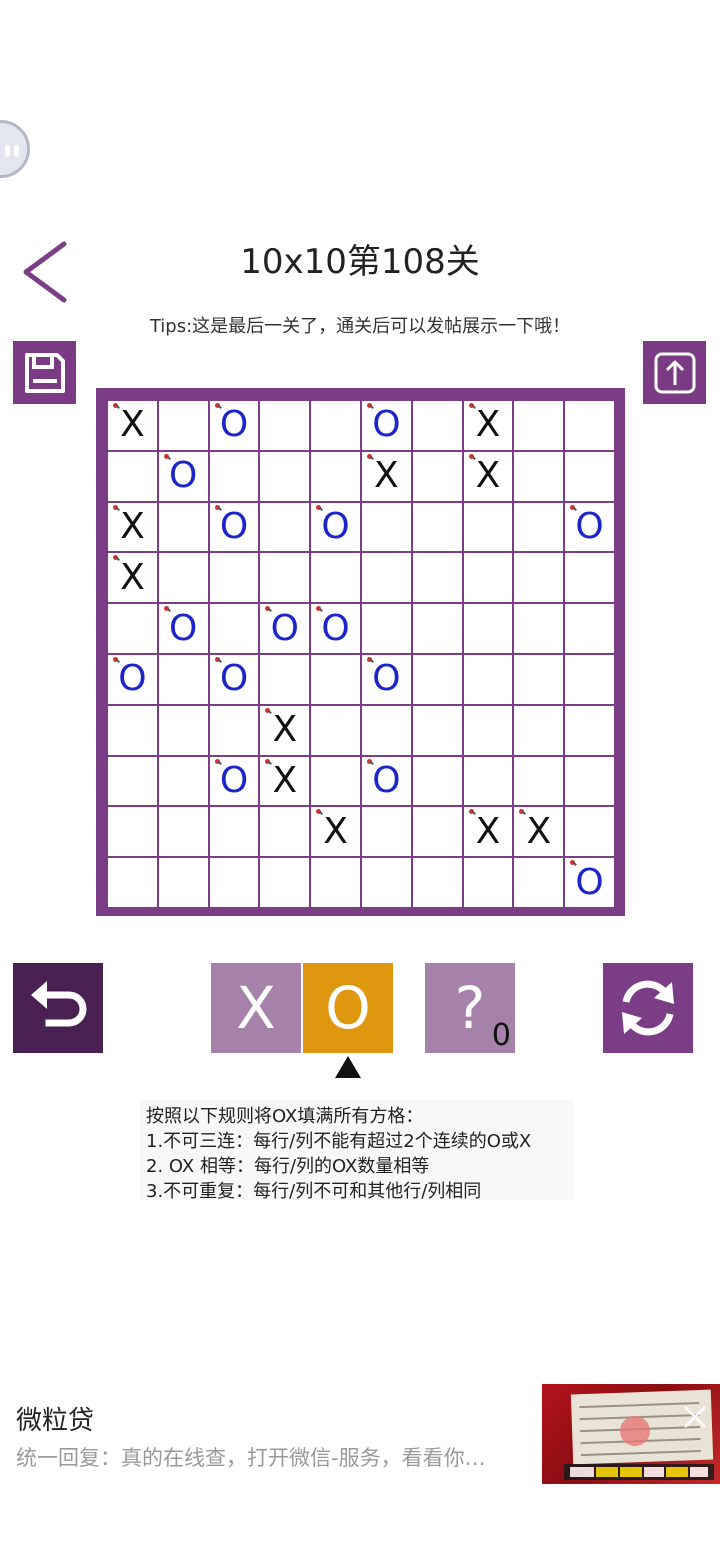 Image resolution: width=720 pixels, height=1544 pixels. Describe the element at coordinates (256, 1008) in the screenshot. I see `choice-x-button: X` at that location.